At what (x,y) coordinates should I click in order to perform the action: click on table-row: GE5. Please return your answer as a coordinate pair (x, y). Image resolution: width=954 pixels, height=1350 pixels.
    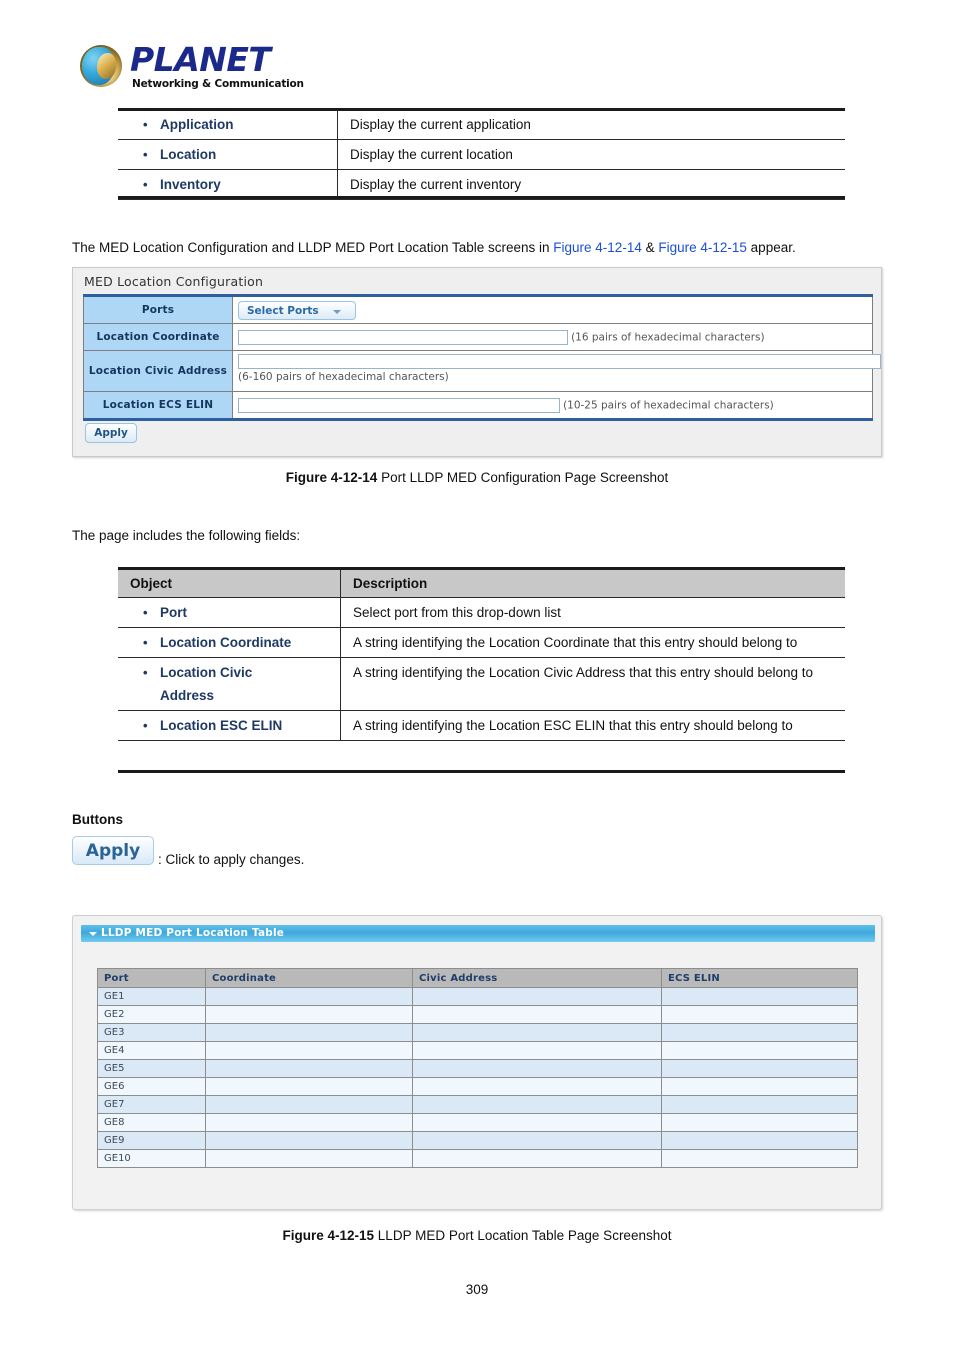
    Looking at the image, I should click on (477, 1068).